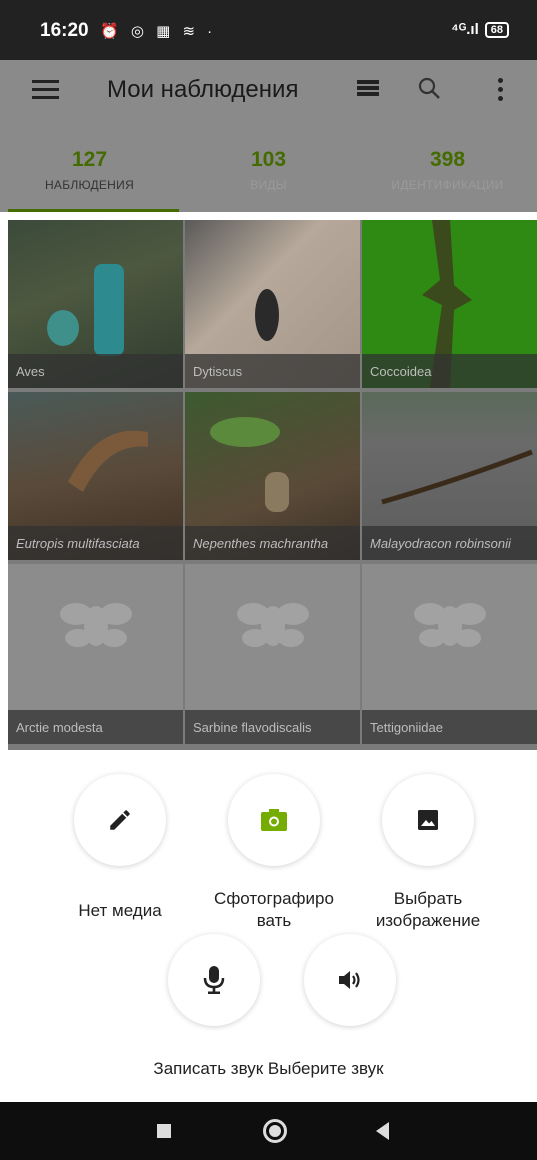 This screenshot has width=537, height=1160. What do you see at coordinates (449, 543) in the screenshot?
I see `observation-caption: Malayodracon robinsonii` at bounding box center [449, 543].